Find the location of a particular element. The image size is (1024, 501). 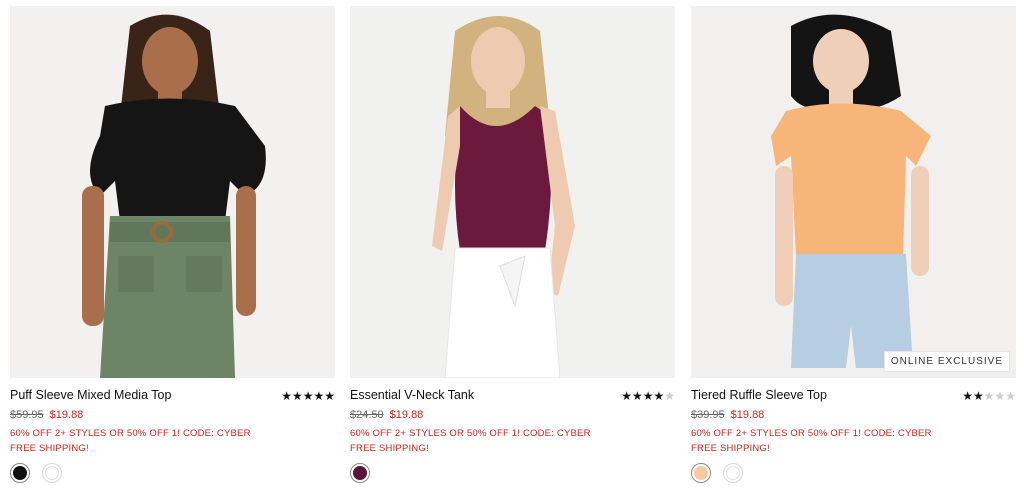

product-name: Essential V-Neck Tank is located at coordinates (412, 395).